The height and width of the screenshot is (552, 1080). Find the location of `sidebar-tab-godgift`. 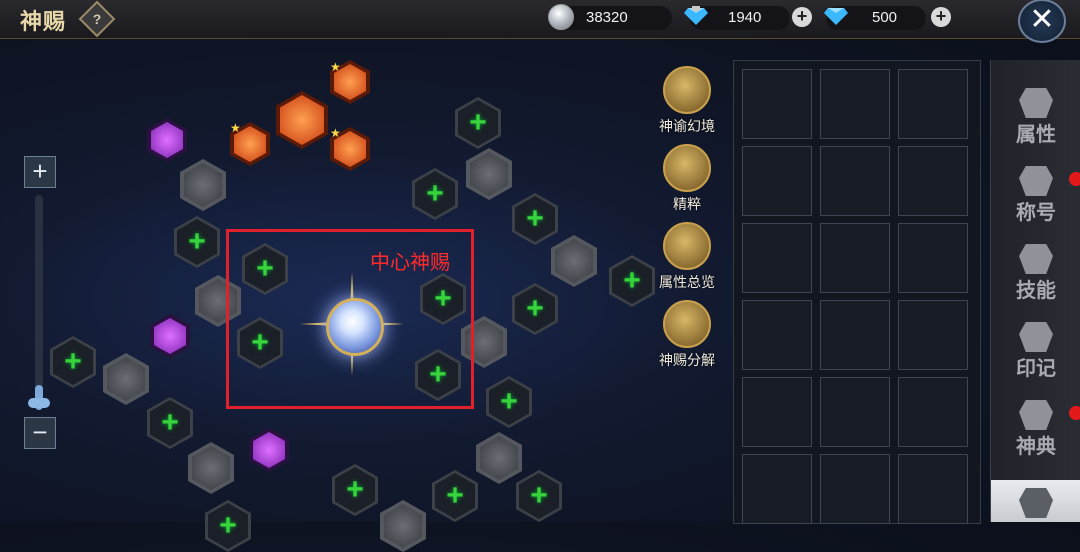

sidebar-tab-godgift is located at coordinates (1035, 501).